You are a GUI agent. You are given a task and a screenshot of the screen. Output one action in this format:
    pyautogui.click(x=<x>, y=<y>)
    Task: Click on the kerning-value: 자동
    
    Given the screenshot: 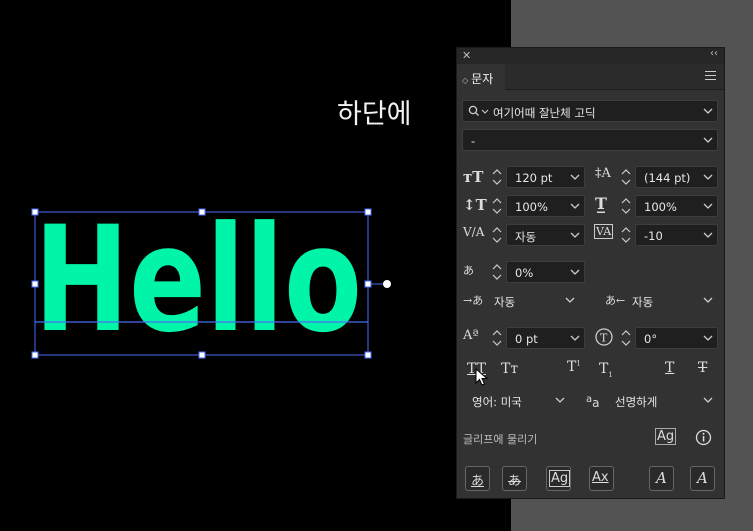 What is the action you would take?
    pyautogui.click(x=526, y=237)
    